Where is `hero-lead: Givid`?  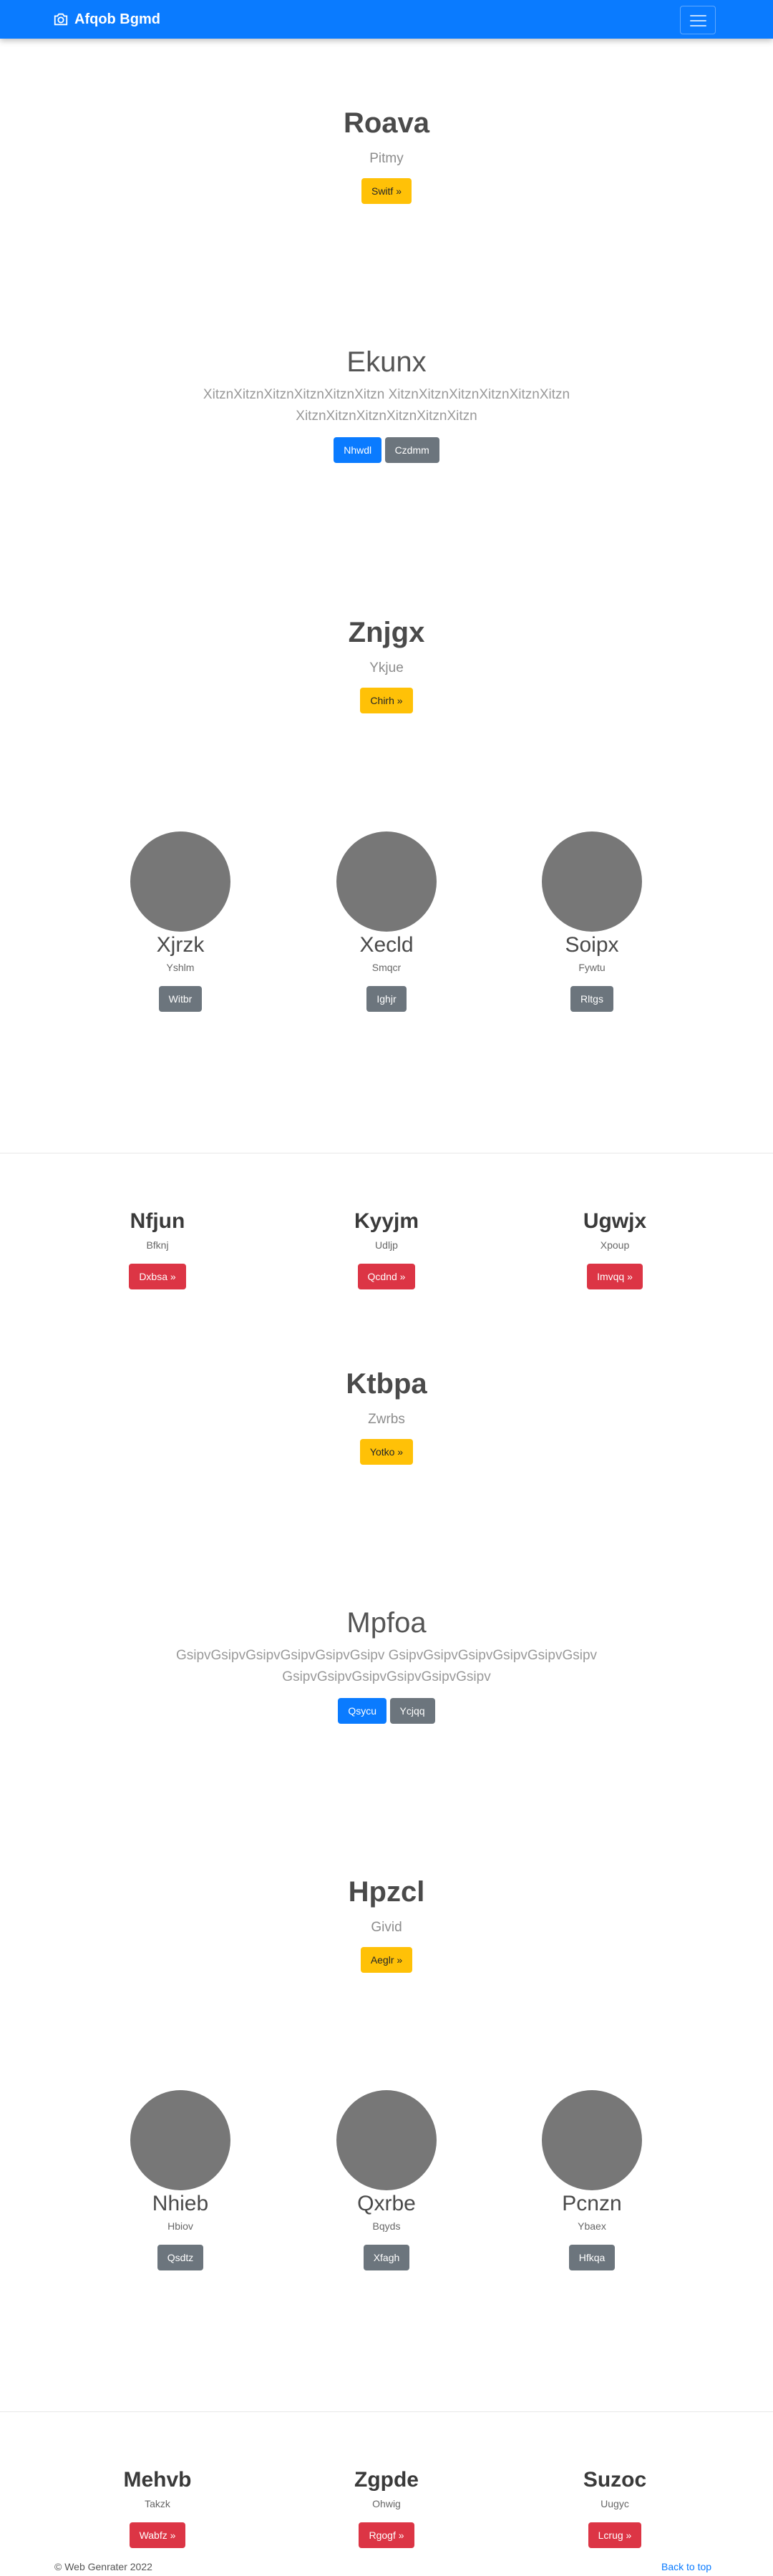
hero-lead: Givid is located at coordinates (386, 1927).